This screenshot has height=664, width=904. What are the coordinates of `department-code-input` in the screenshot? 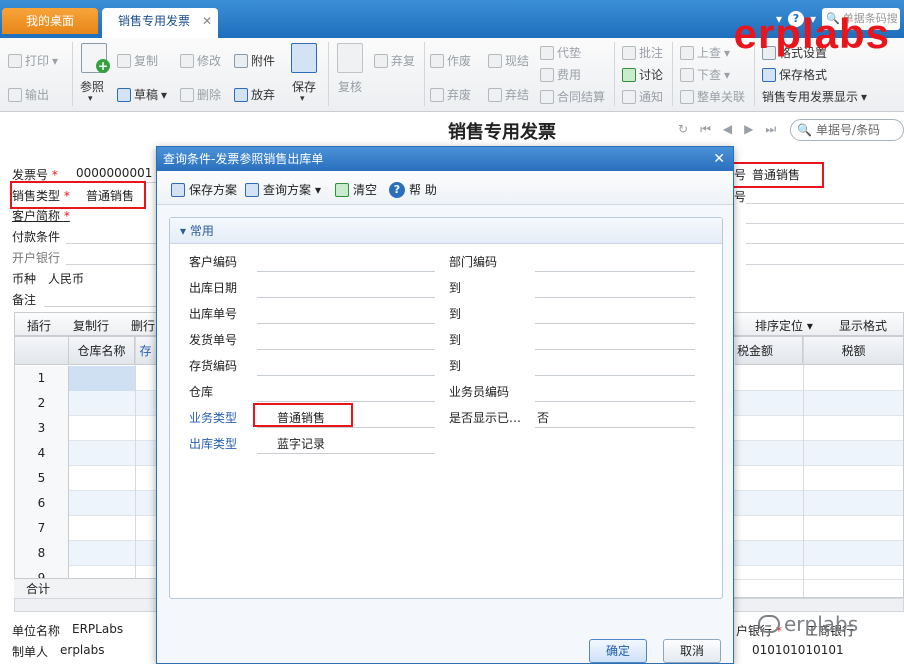 It's located at (615, 271).